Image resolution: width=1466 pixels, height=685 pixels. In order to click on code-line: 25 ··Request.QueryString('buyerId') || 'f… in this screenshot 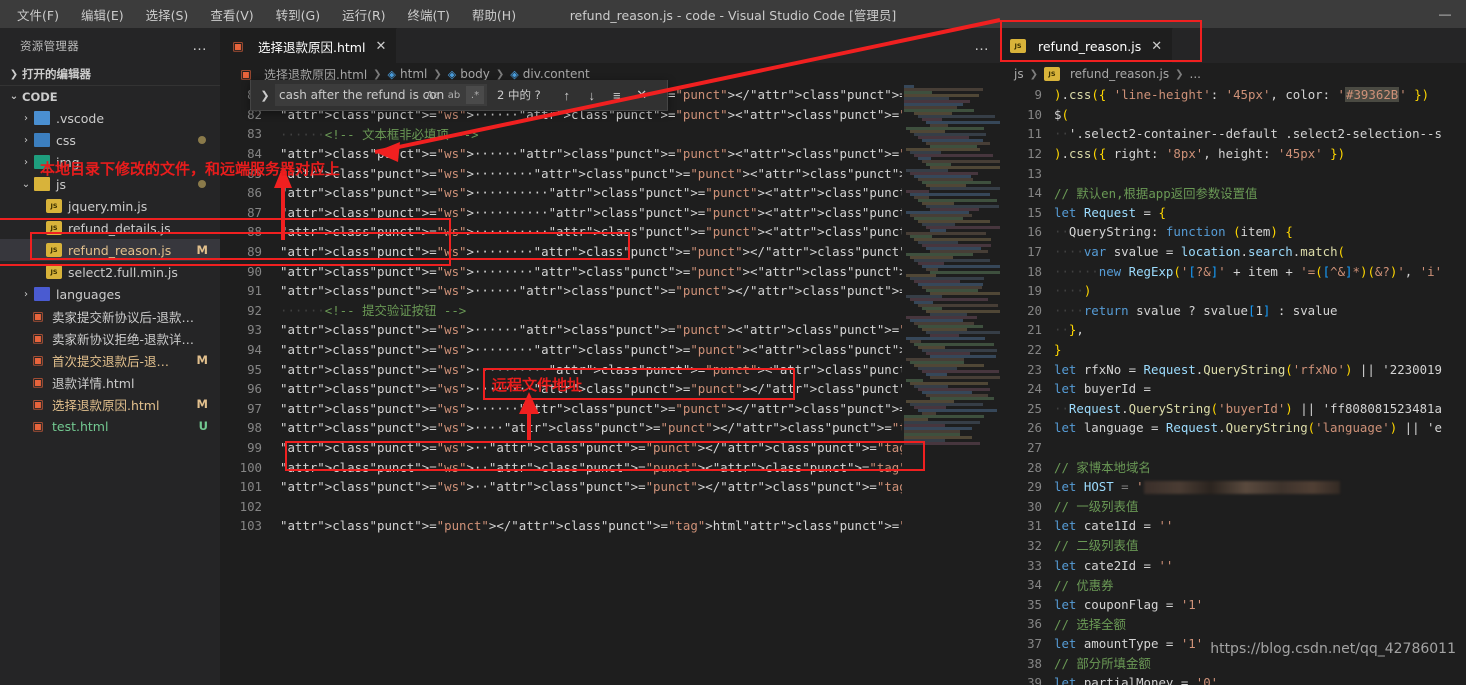, I will do `click(1233, 409)`.